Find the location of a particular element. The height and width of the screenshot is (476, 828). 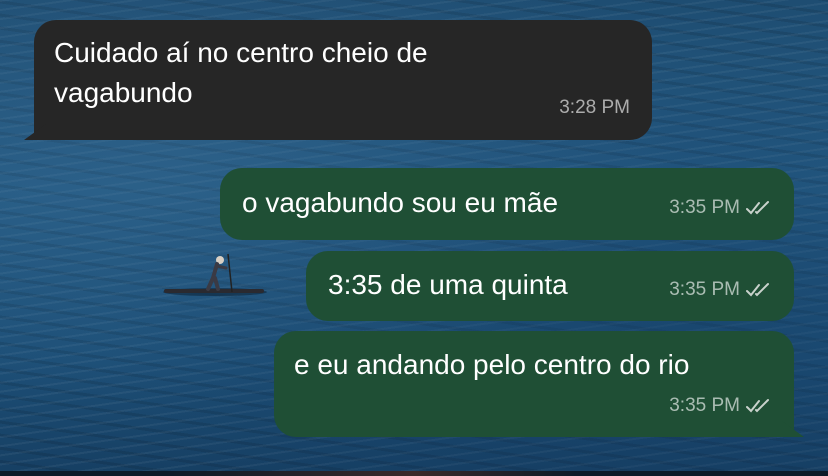

message-bubble-outgoing: 3:35 de uma quinta 3:35 PM is located at coordinates (550, 286).